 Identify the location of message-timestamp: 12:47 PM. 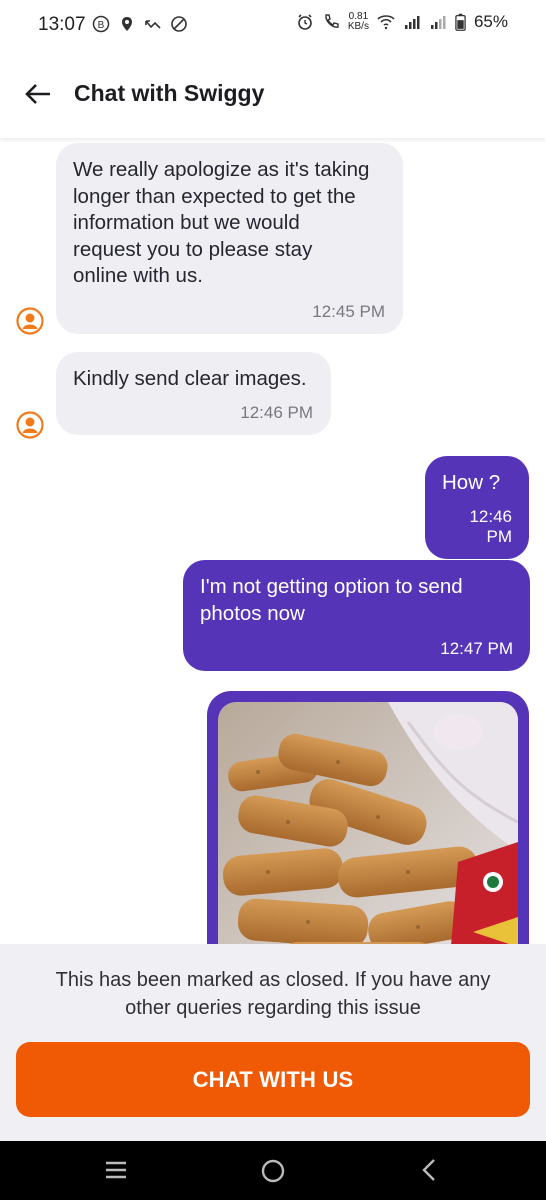
(476, 648).